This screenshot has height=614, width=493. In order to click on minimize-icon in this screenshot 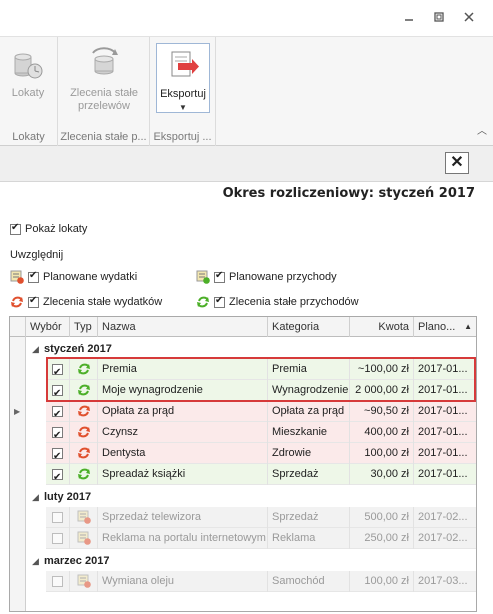, I will do `click(409, 17)`.